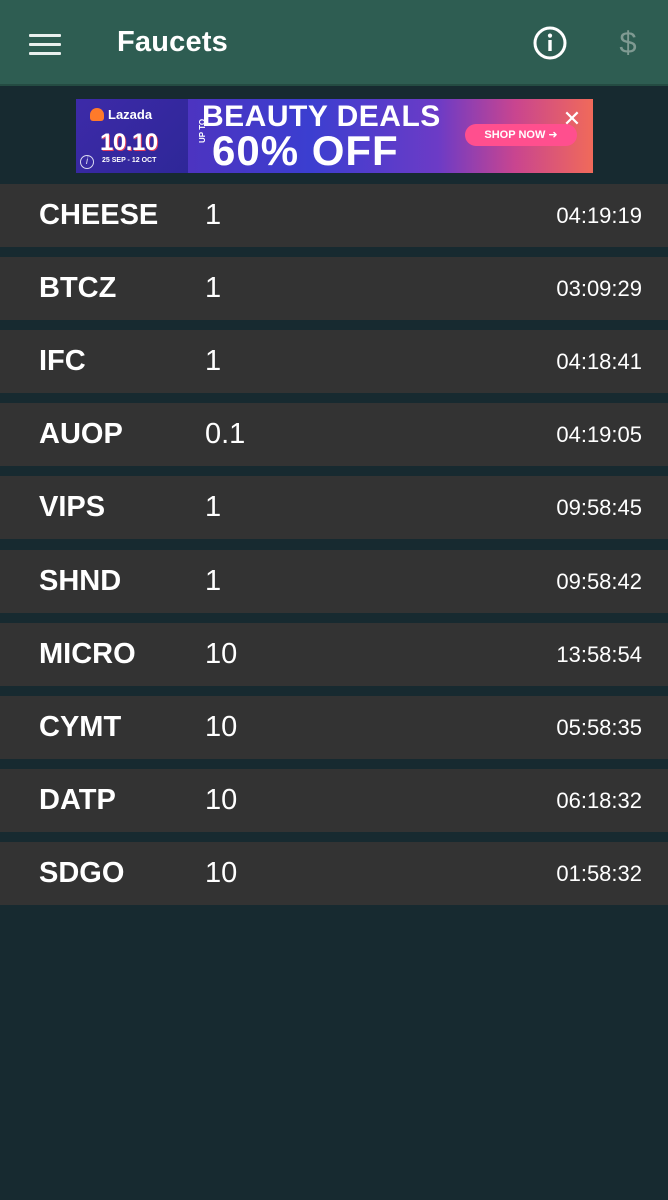 The height and width of the screenshot is (1200, 668). What do you see at coordinates (599, 434) in the screenshot?
I see `faucet-timer: 04:19:05` at bounding box center [599, 434].